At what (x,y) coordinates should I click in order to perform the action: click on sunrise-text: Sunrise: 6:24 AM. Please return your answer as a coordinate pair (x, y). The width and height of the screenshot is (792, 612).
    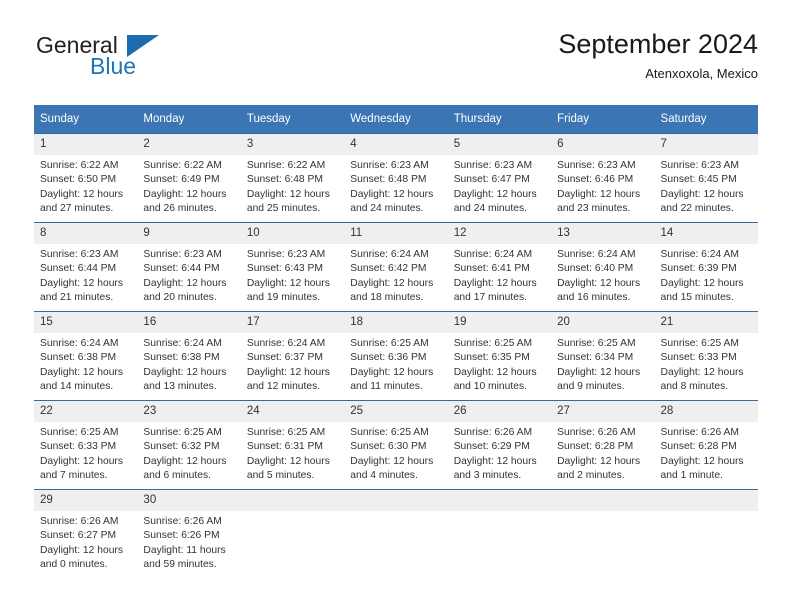
    Looking at the image, I should click on (79, 343).